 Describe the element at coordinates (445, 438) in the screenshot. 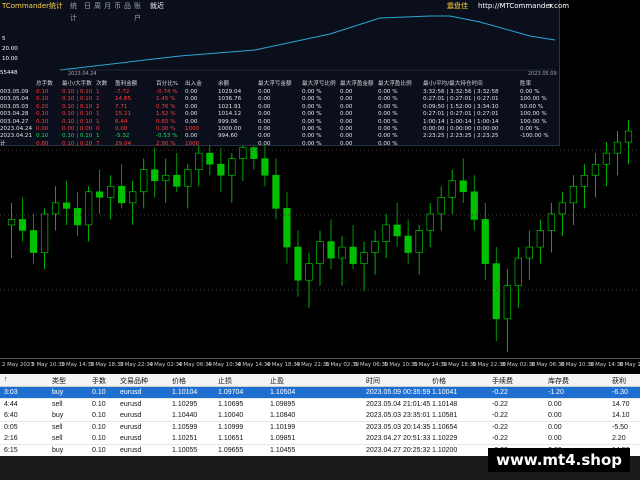

I see `order-cell-close_price: 1.10229` at that location.